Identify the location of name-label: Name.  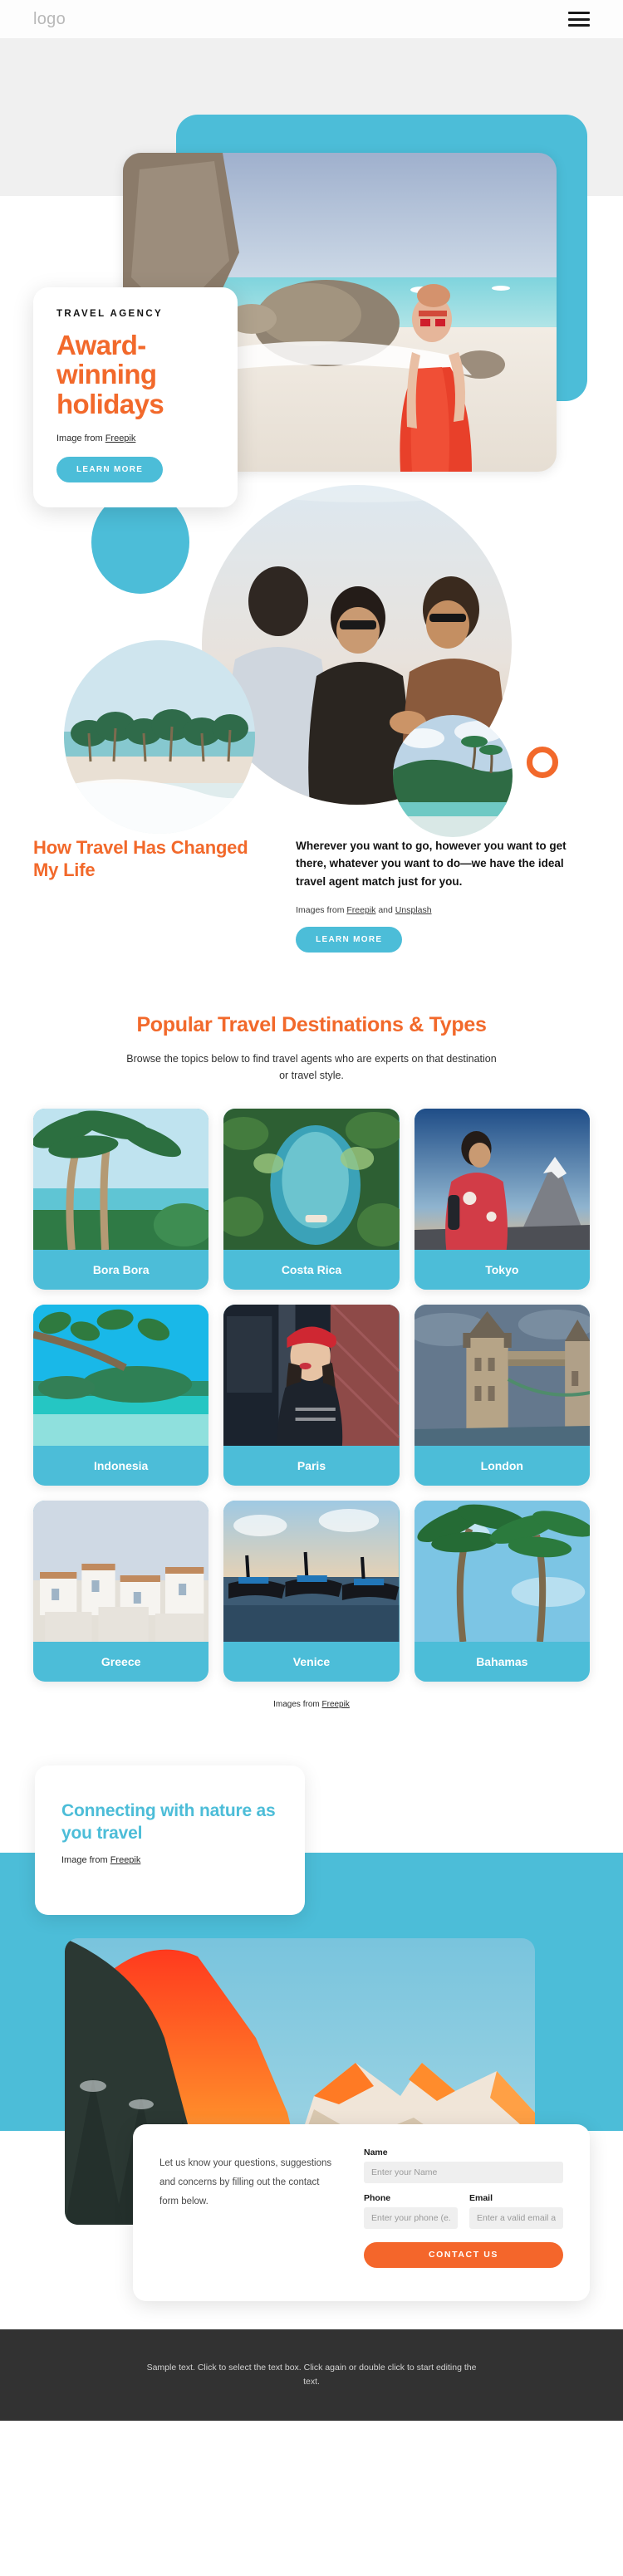
(376, 2152).